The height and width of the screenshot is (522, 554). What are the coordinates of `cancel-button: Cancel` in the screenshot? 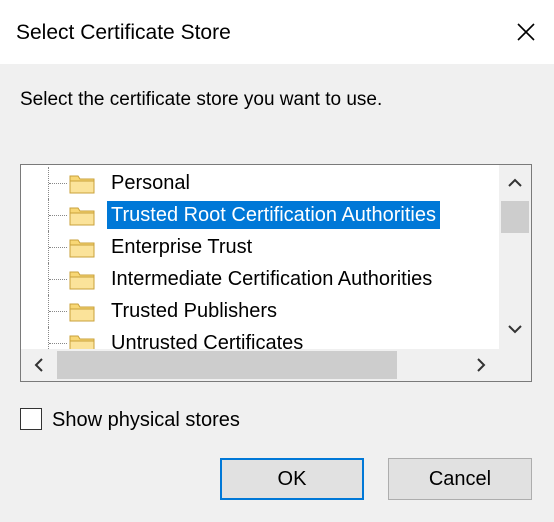 It's located at (460, 479).